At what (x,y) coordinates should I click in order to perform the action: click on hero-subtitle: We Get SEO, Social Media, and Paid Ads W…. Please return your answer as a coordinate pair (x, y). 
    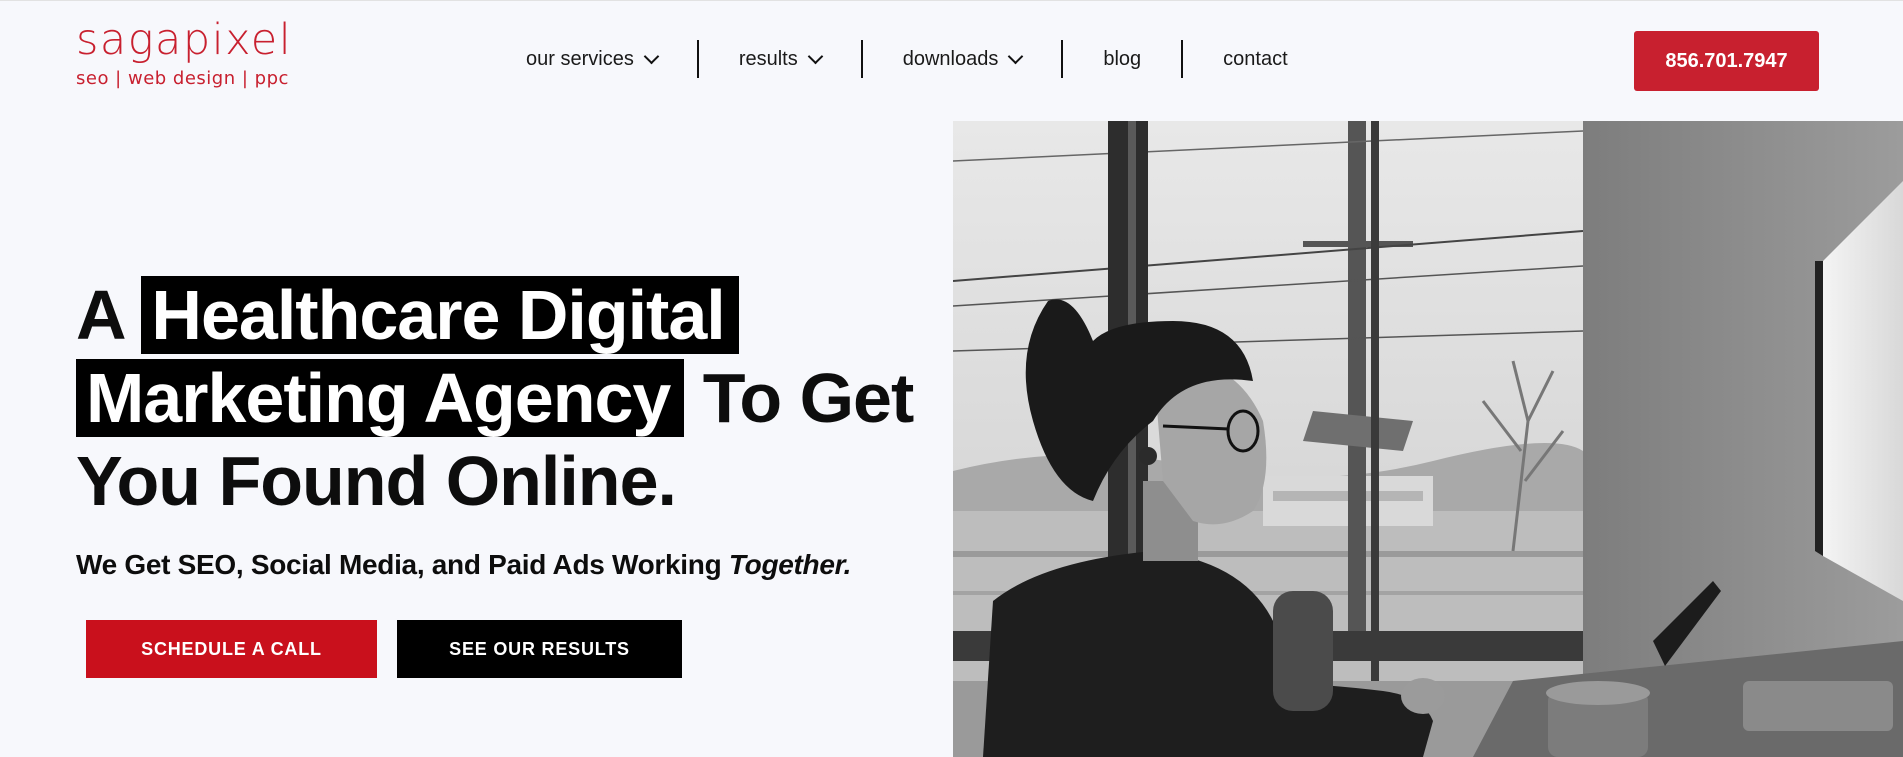
    Looking at the image, I should click on (463, 565).